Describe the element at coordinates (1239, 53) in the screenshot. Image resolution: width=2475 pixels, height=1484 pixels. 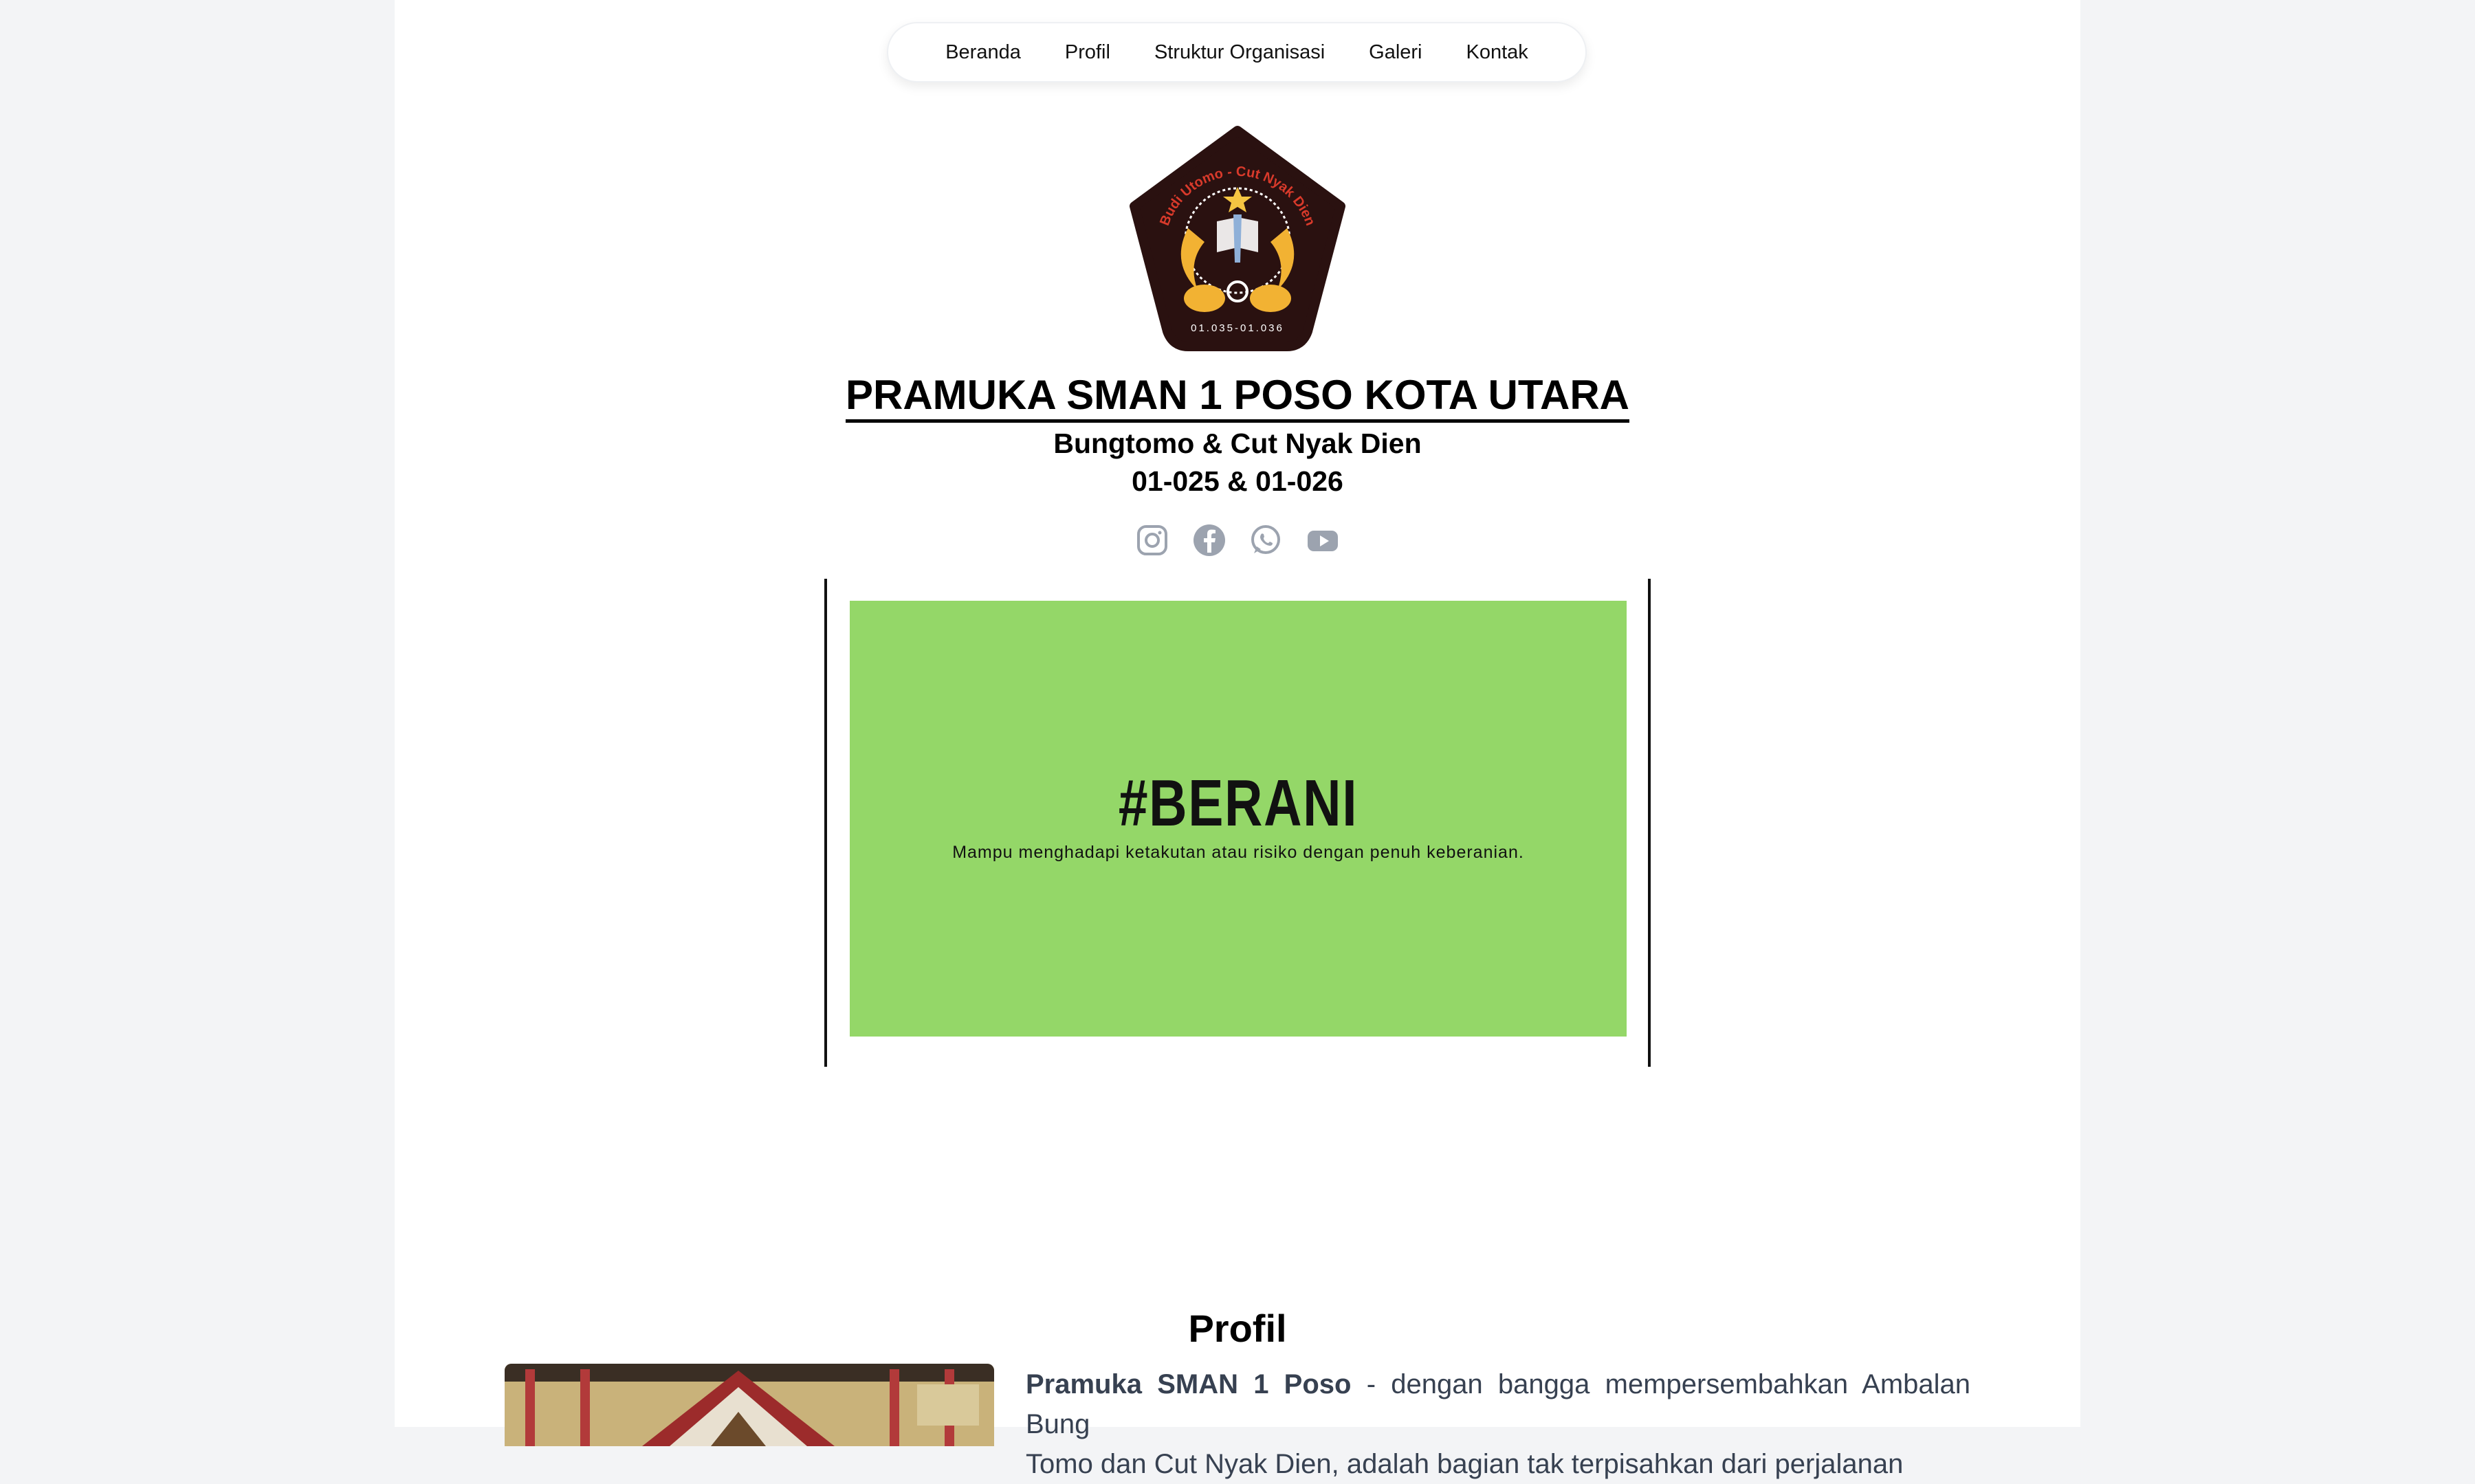
I see `nav-struktur-organisasi: Struktur Organisasi` at that location.